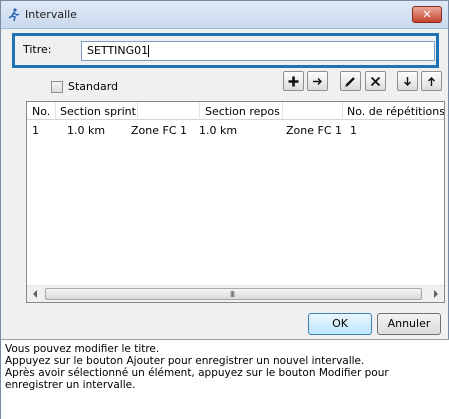  I want to click on title-bar: Intervalle ✕, so click(224, 15).